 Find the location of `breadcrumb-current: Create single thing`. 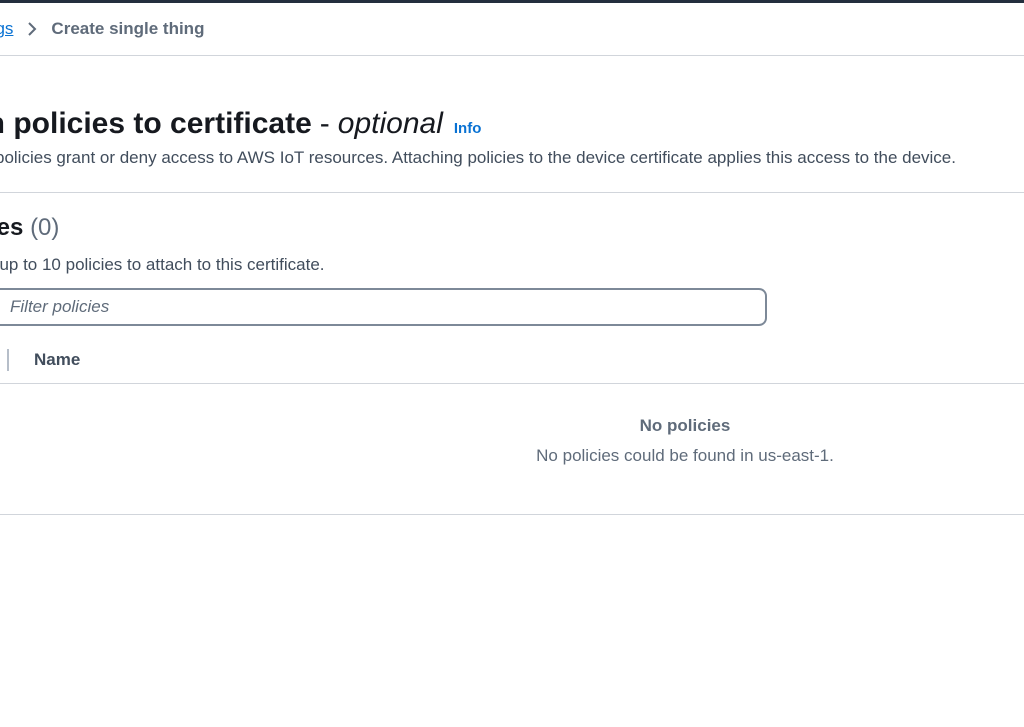

breadcrumb-current: Create single thing is located at coordinates (128, 28).